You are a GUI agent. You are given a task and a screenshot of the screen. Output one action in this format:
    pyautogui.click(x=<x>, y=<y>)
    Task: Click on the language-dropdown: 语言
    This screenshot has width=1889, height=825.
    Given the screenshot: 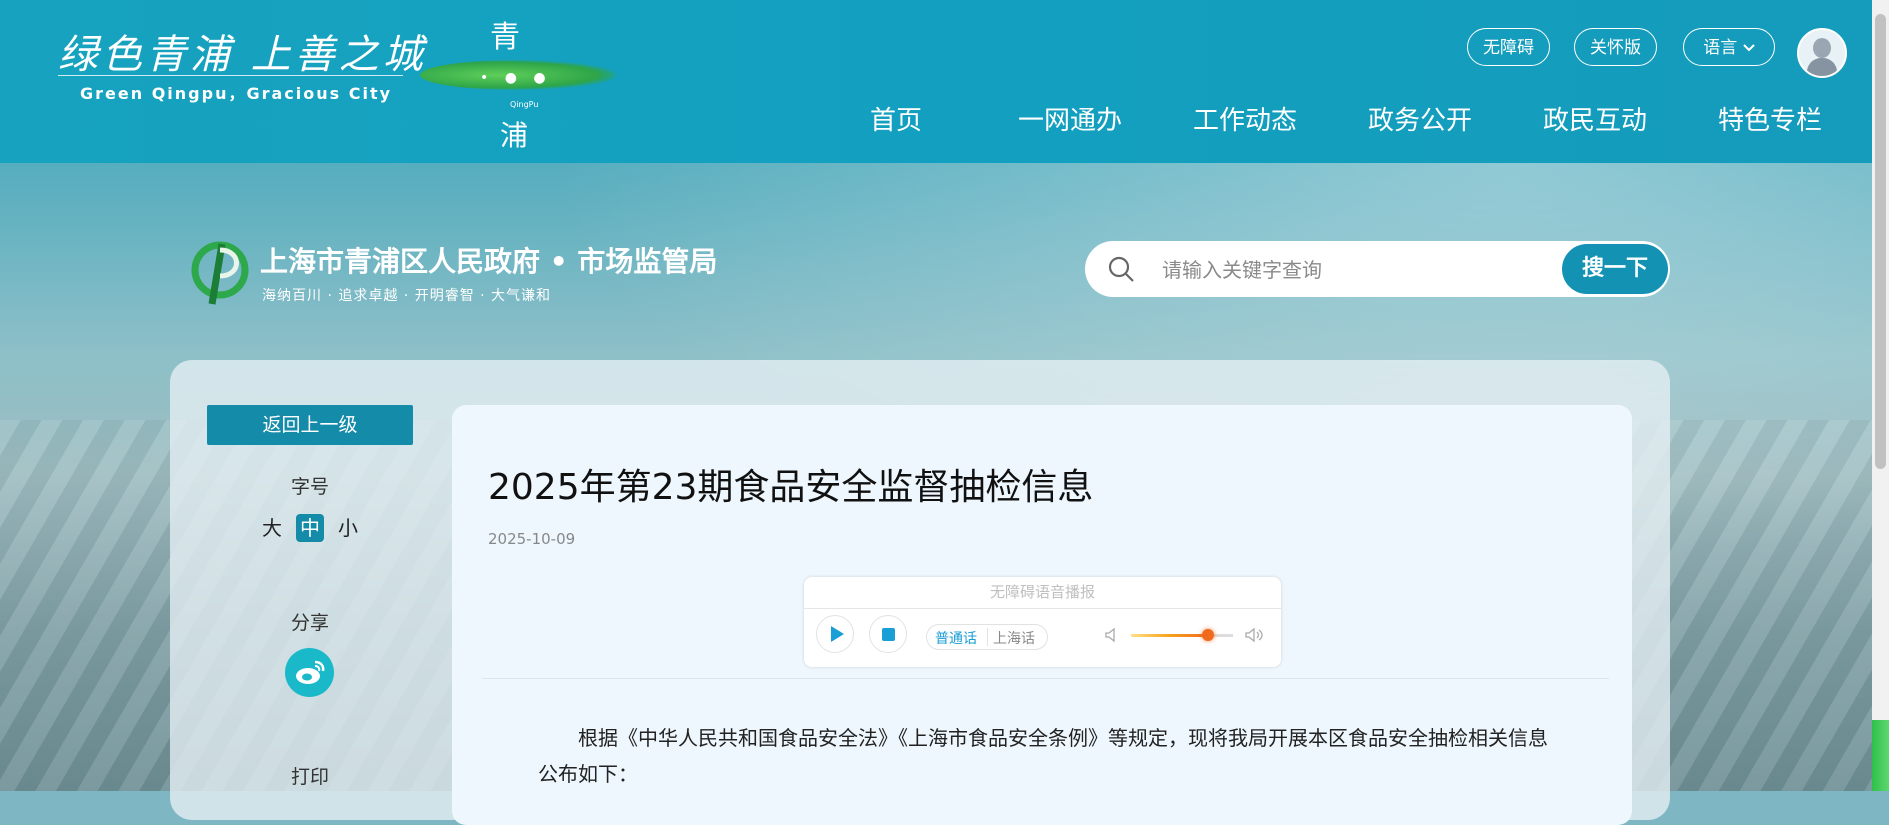 What is the action you would take?
    pyautogui.click(x=1729, y=47)
    